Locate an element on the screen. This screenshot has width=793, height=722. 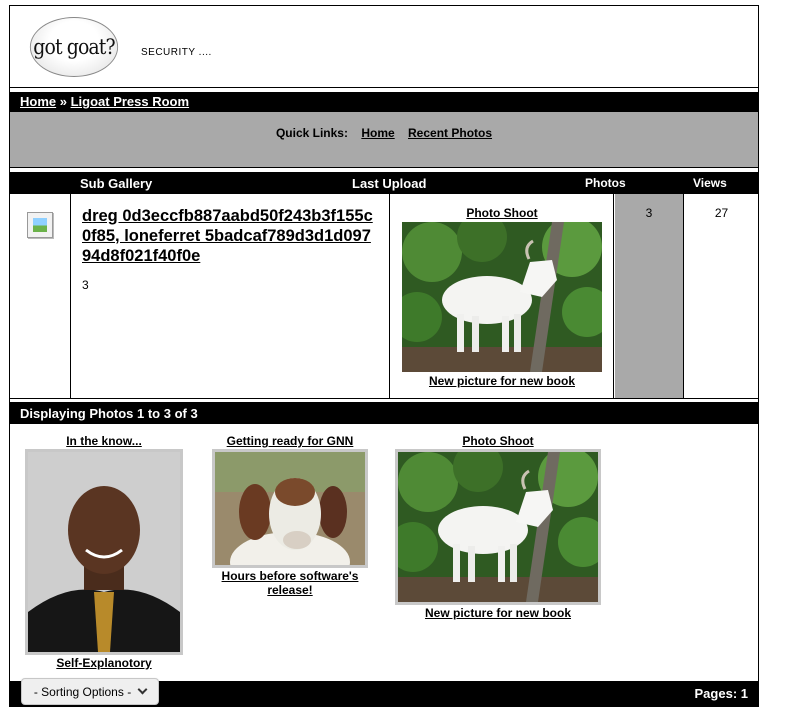
quick-links-bar: Quick Links: Home Recent Photos is located at coordinates (384, 140).